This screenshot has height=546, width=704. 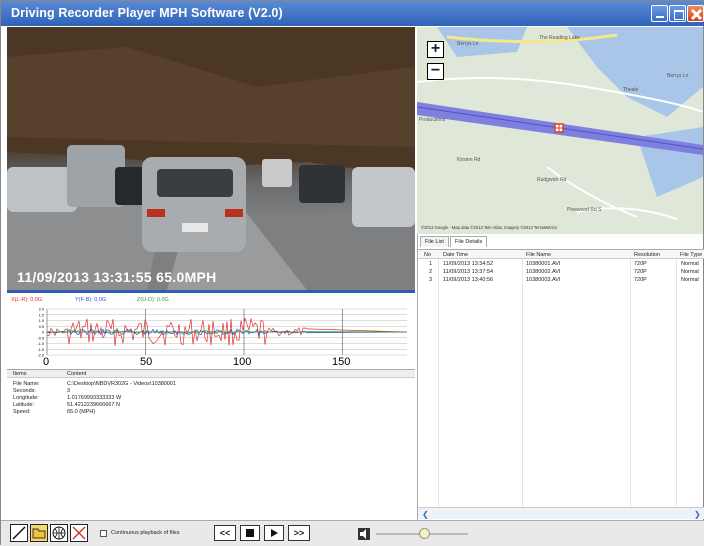 What do you see at coordinates (20, 374) in the screenshot?
I see `info-header-items: Items` at bounding box center [20, 374].